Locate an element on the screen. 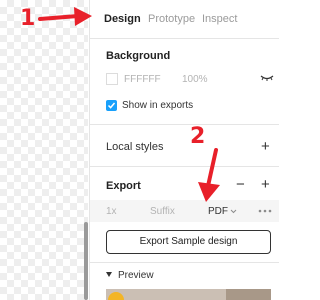 The width and height of the screenshot is (320, 300). show-in-exports-label: Show in exports is located at coordinates (158, 105).